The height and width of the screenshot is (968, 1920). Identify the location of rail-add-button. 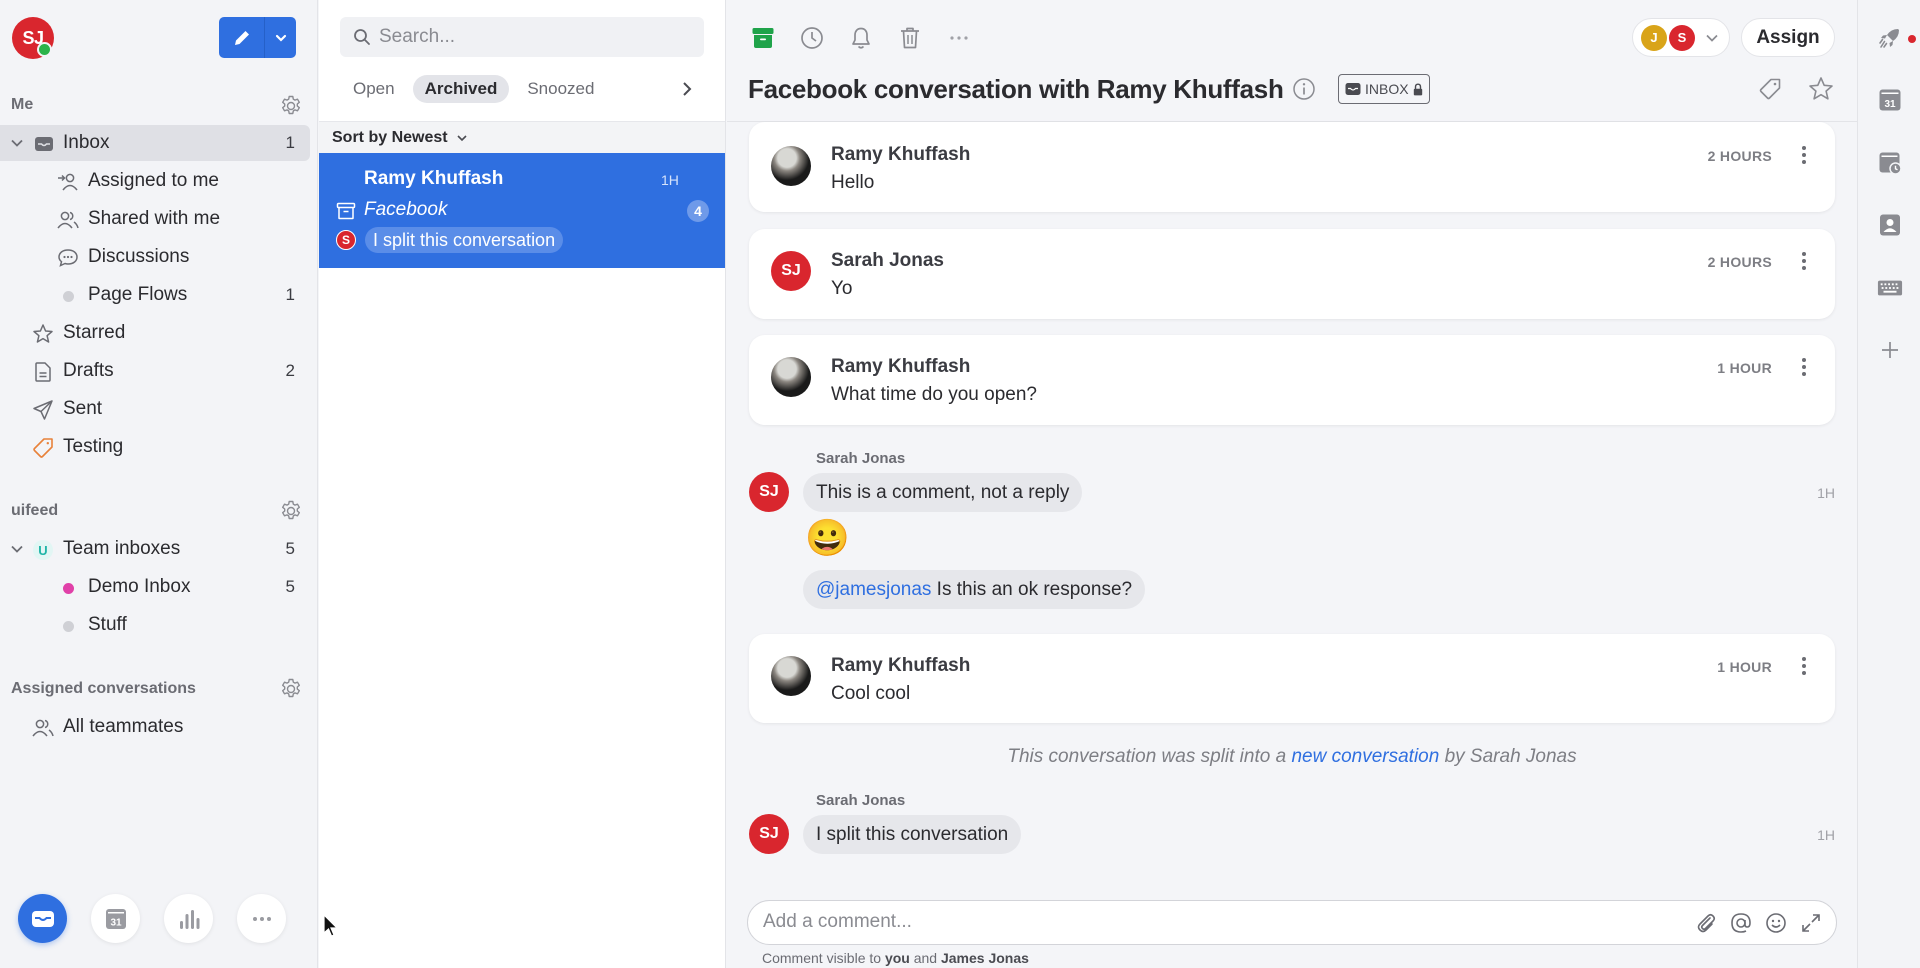
(1890, 350).